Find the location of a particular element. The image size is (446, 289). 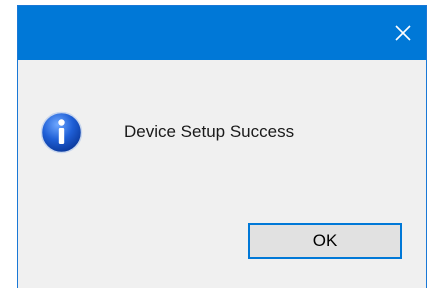

ok-button: OK is located at coordinates (325, 241).